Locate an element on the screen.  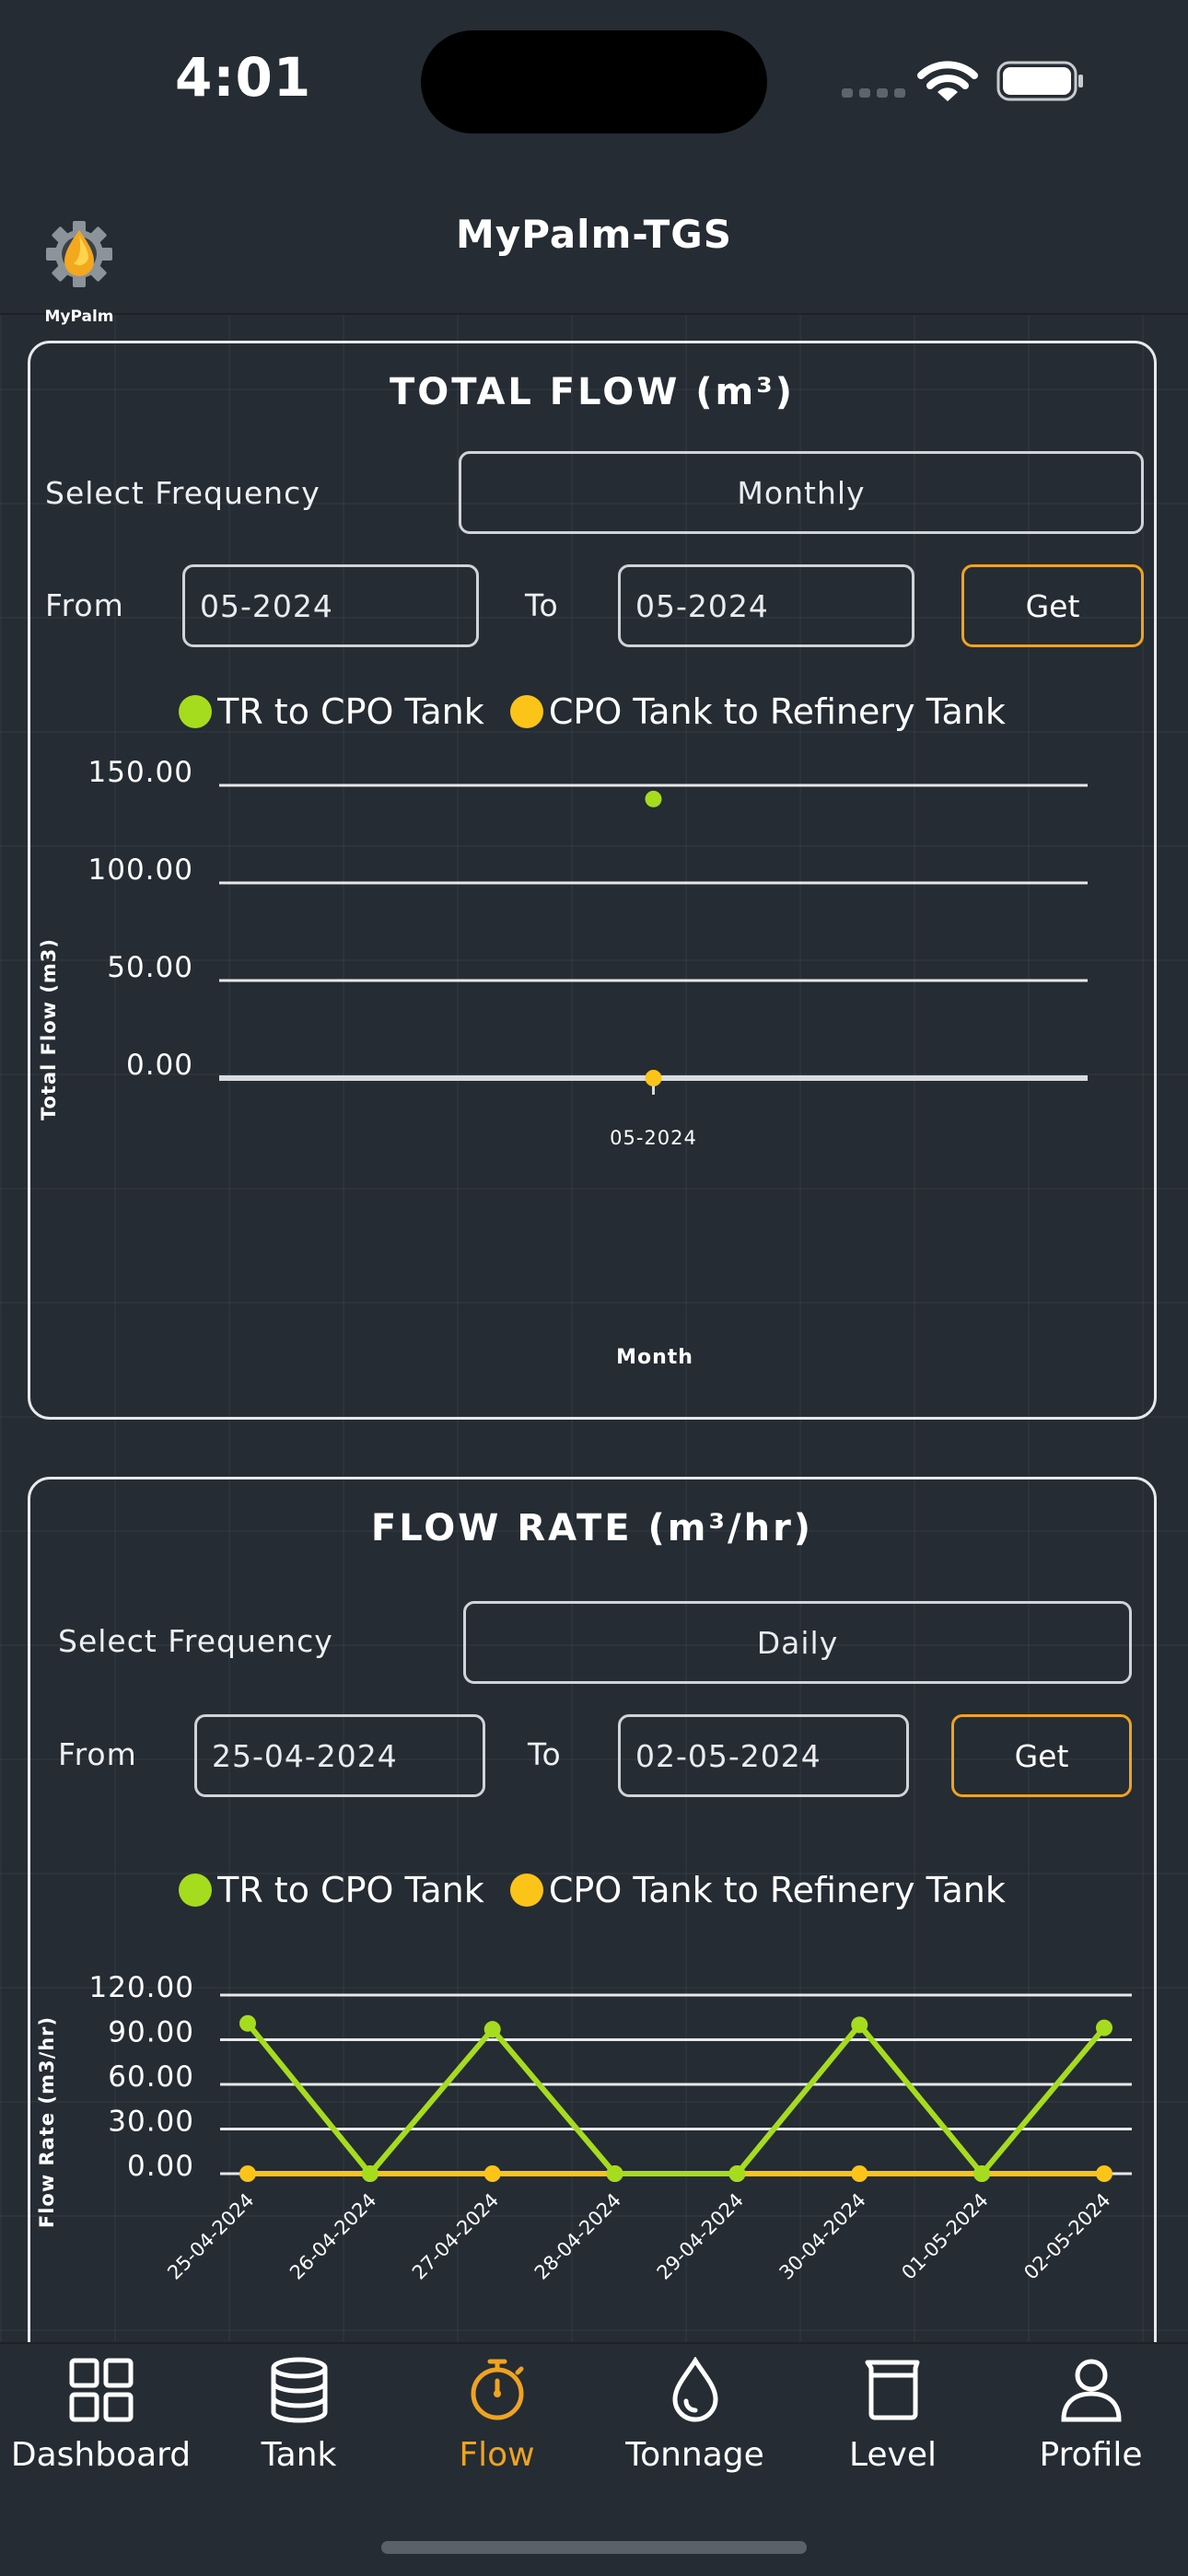
page-title: MyPalm-TGS is located at coordinates (594, 234).